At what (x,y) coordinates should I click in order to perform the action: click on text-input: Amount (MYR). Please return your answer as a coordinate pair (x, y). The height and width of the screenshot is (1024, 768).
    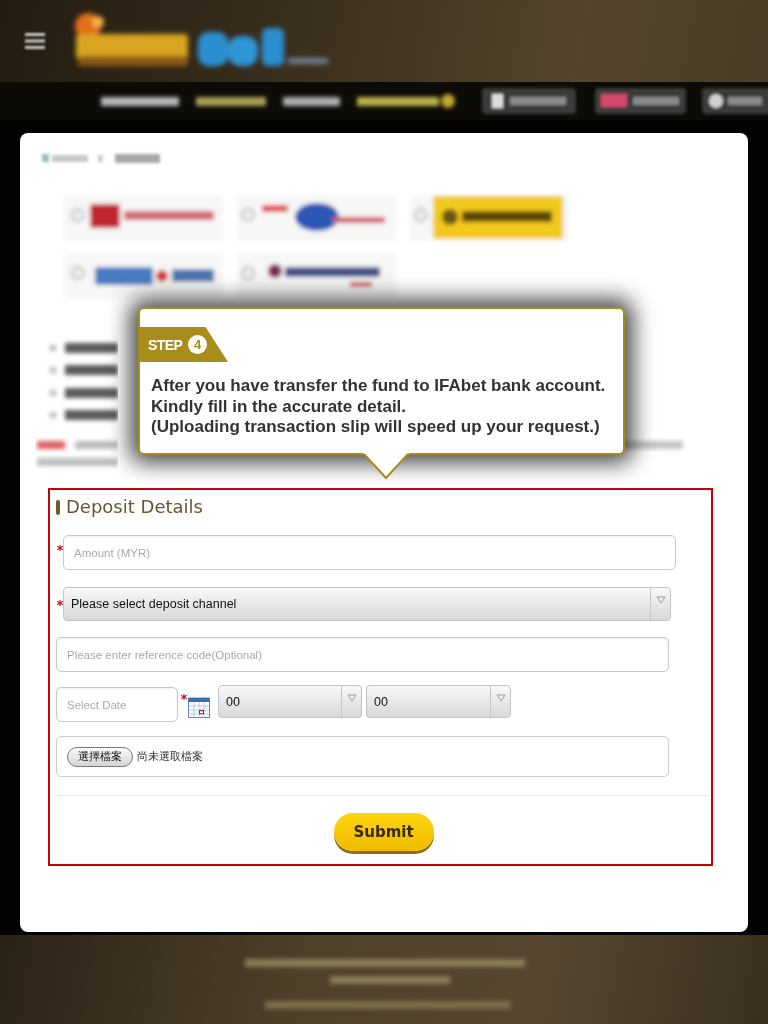
    Looking at the image, I should click on (369, 552).